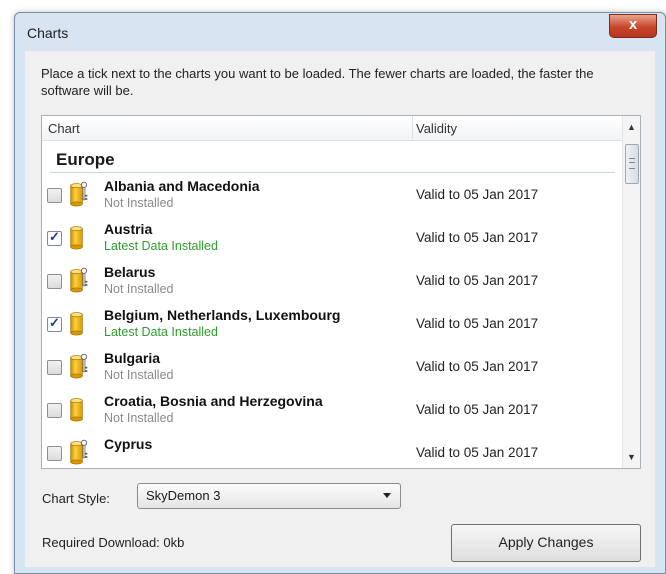 The width and height of the screenshot is (666, 574). Describe the element at coordinates (130, 272) in the screenshot. I see `chart-name: Belarus` at that location.